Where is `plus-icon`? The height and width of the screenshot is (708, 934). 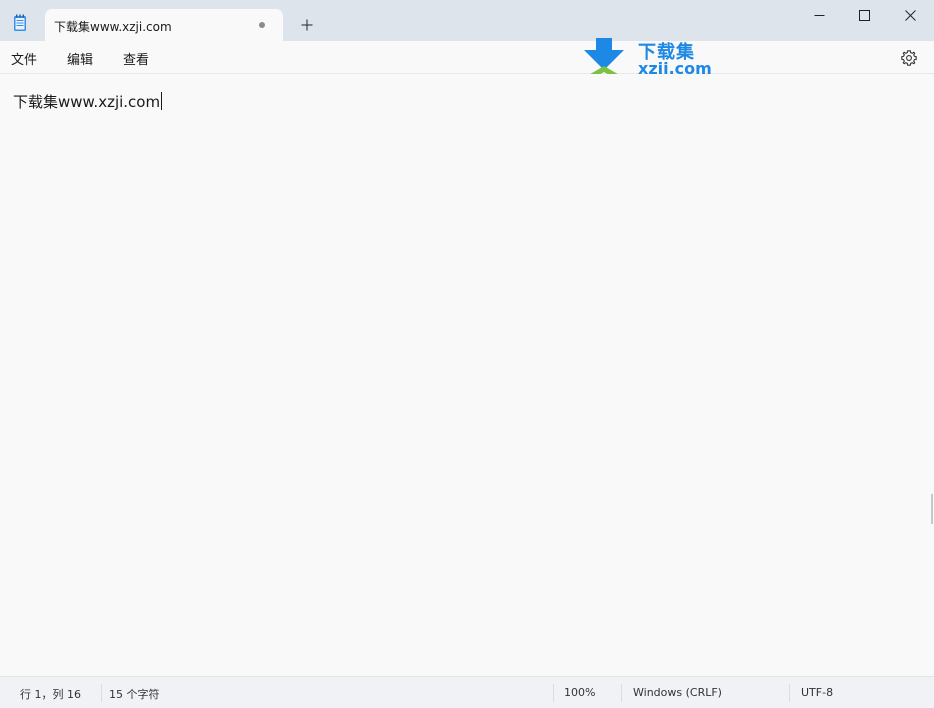
plus-icon is located at coordinates (307, 25).